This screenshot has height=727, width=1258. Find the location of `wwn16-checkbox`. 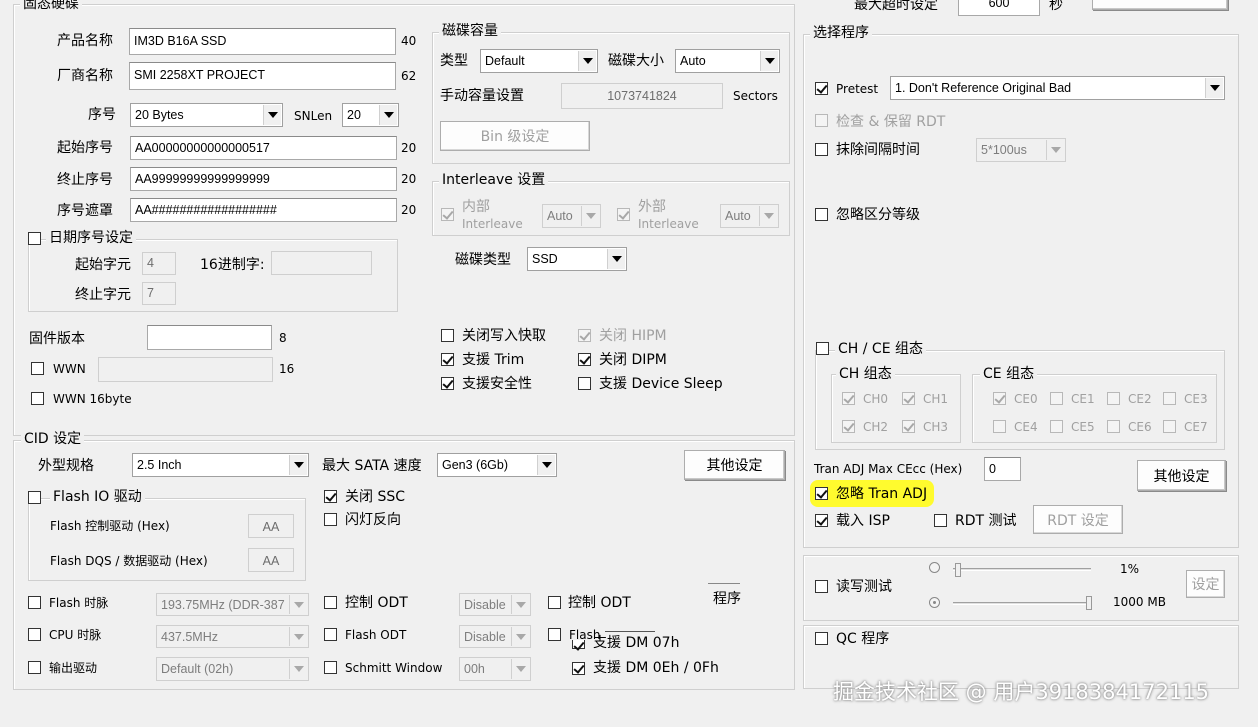

wwn16-checkbox is located at coordinates (37, 398).